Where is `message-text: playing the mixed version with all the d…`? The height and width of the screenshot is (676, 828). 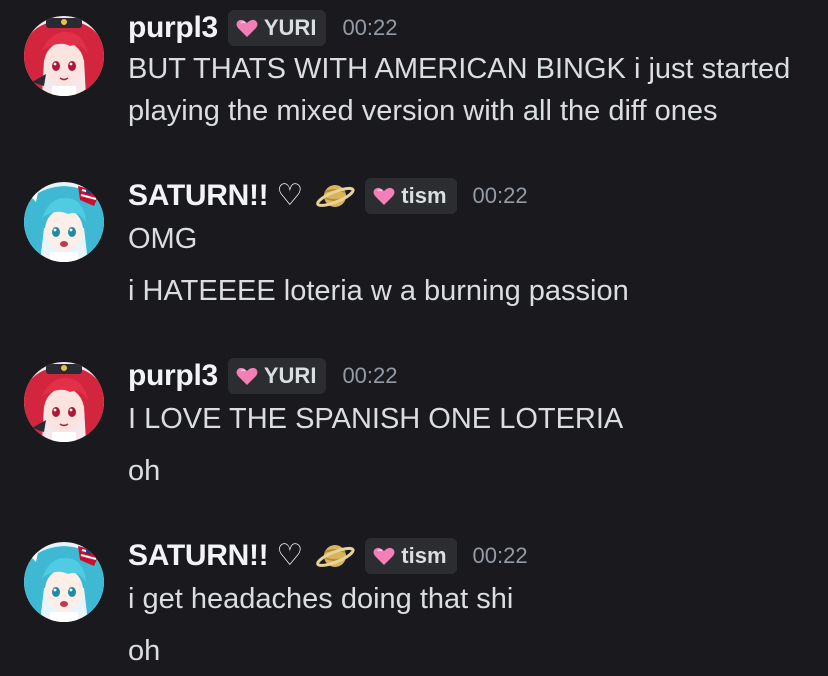
message-text: playing the mixed version with all the d… is located at coordinates (422, 111).